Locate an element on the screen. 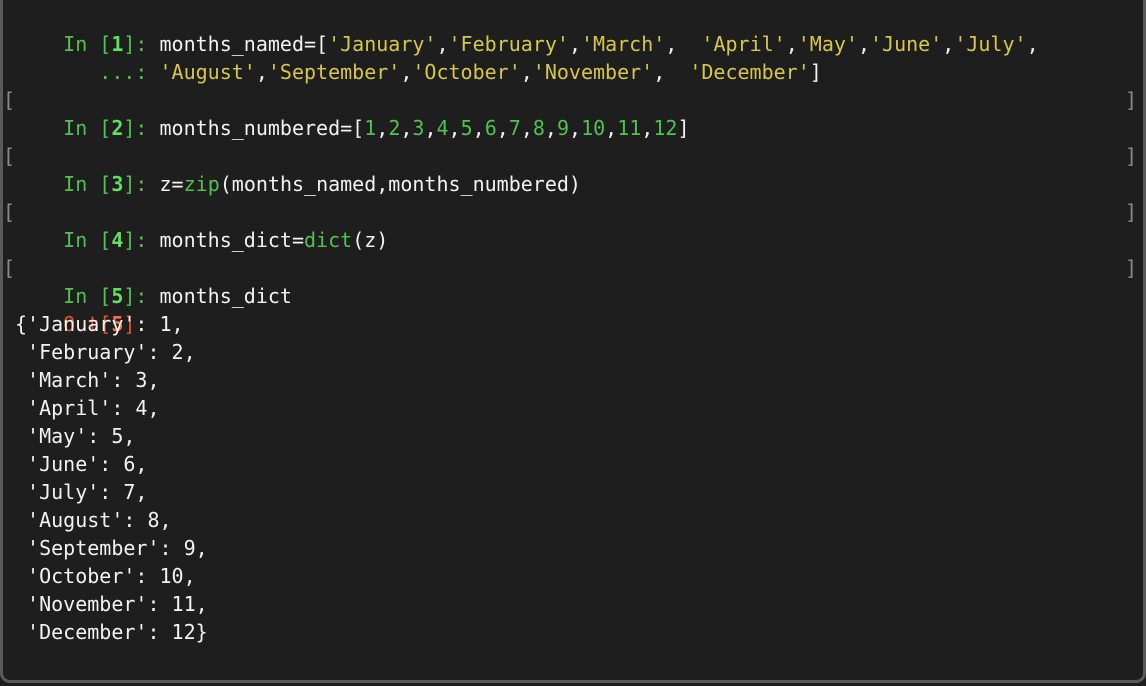 This screenshot has height=686, width=1146. code-token: 10 is located at coordinates (593, 128).